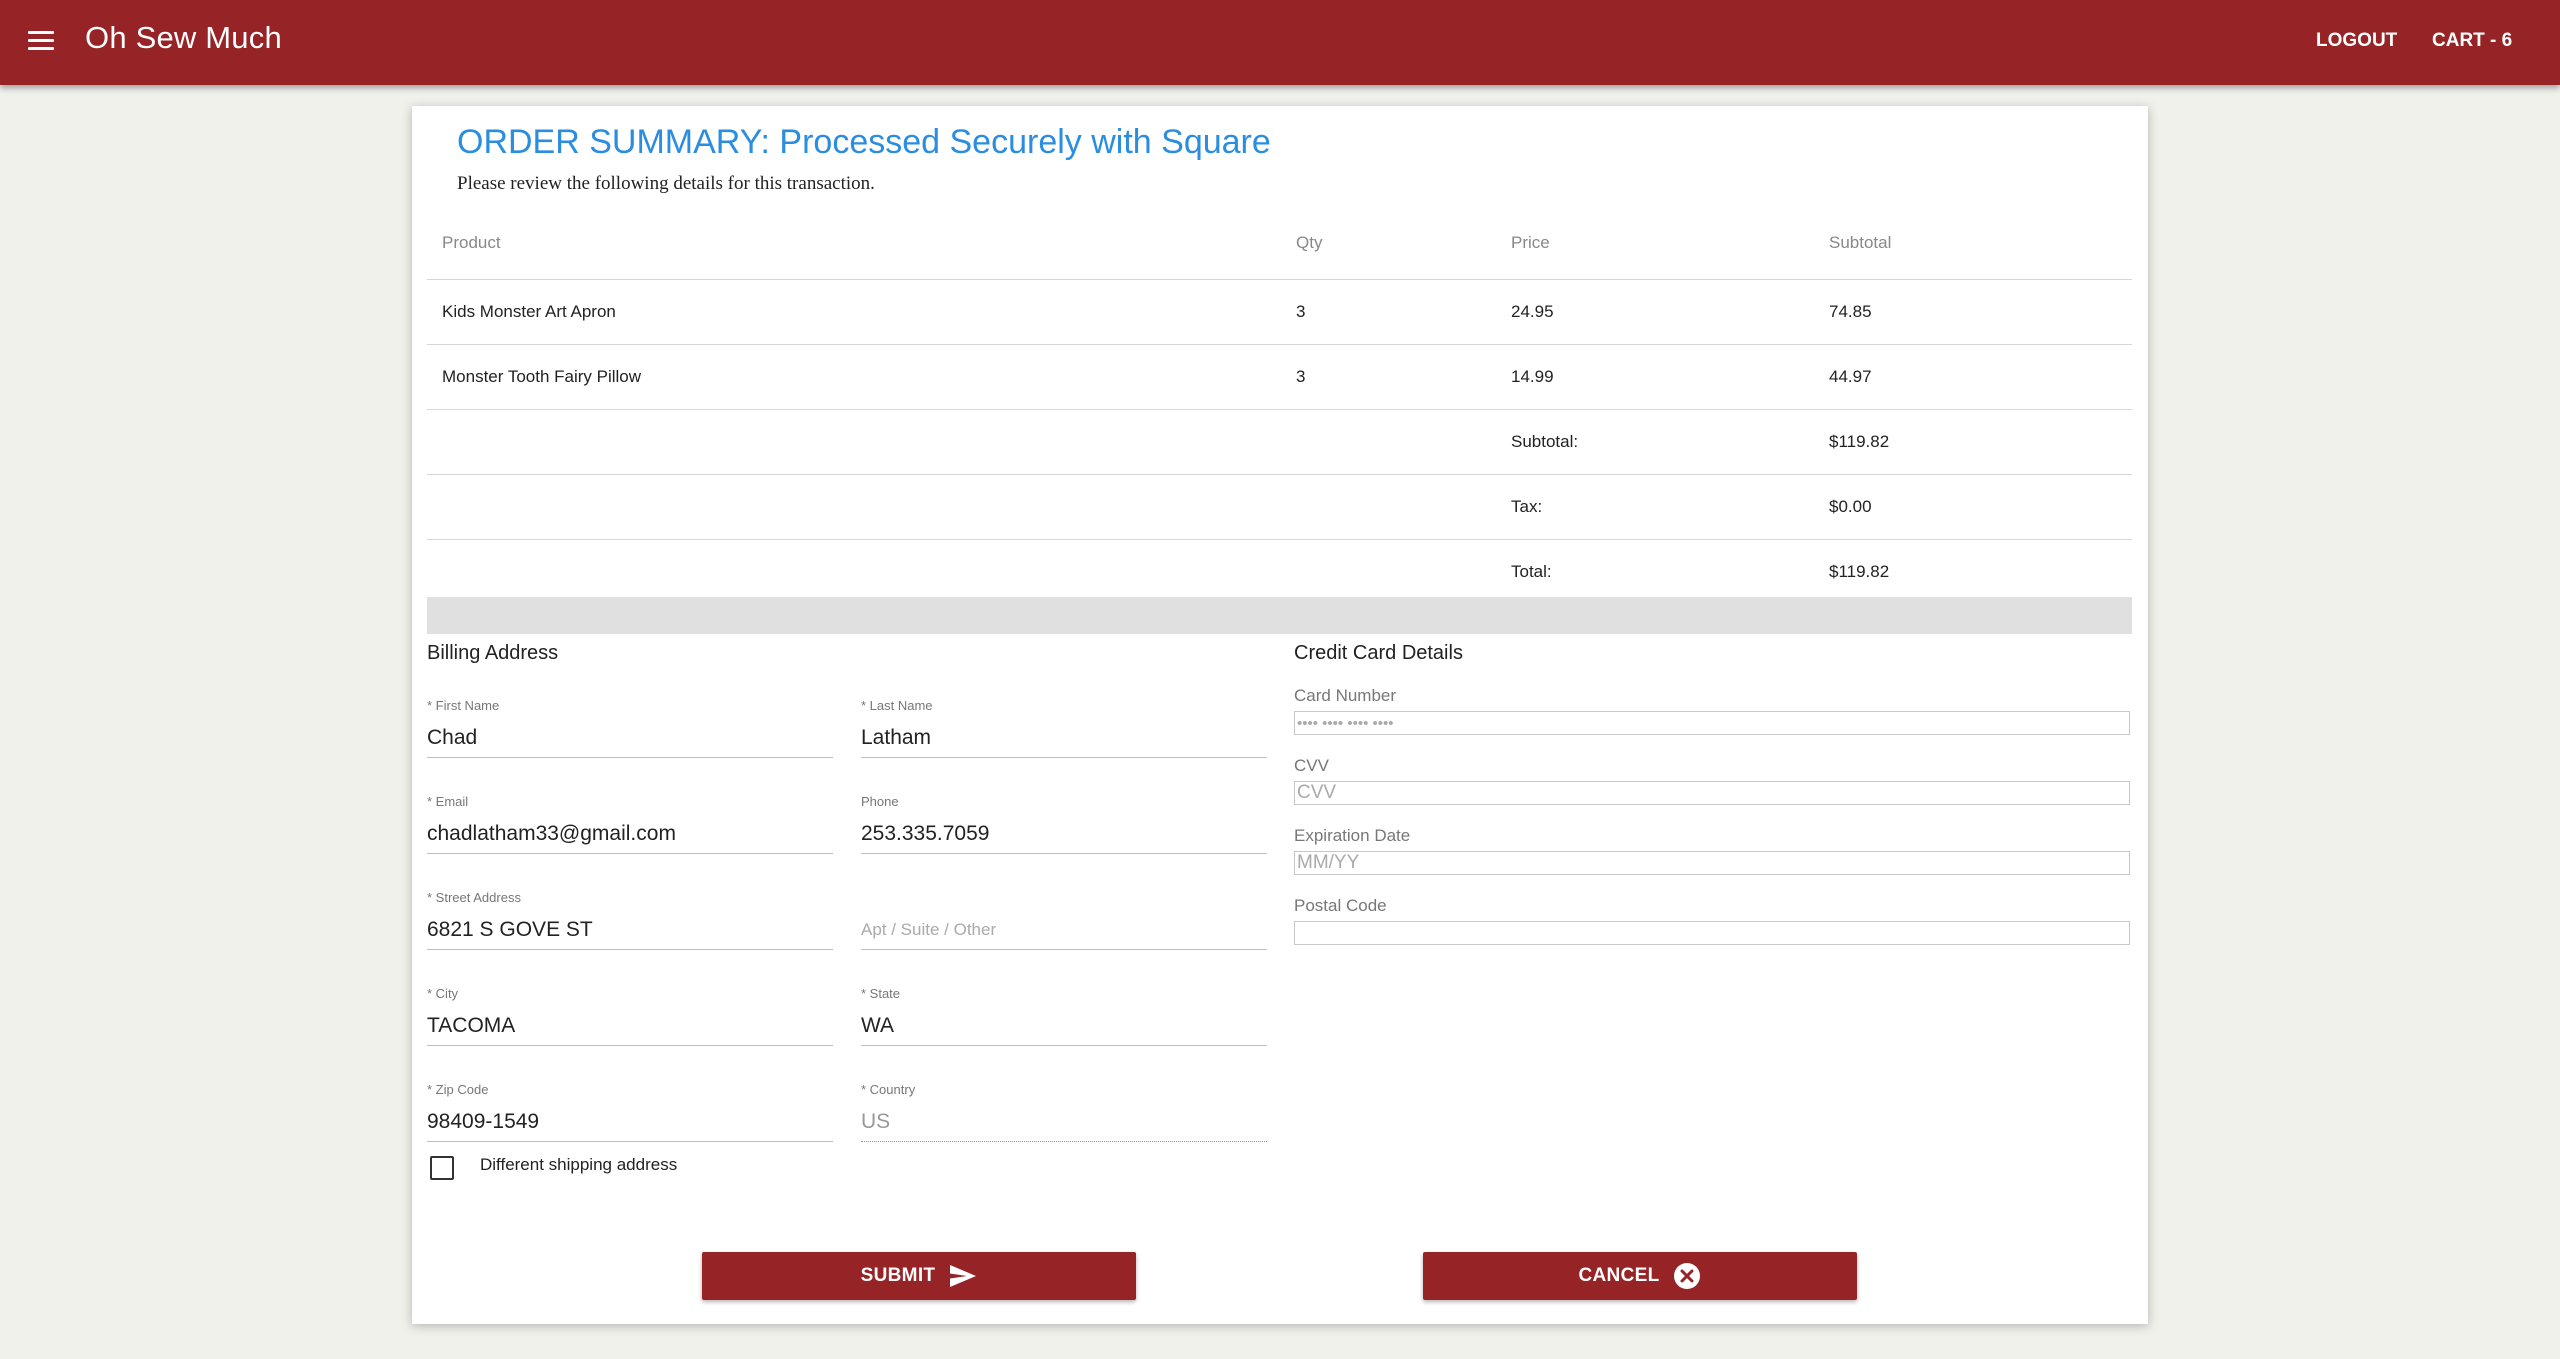 This screenshot has height=1359, width=2560. What do you see at coordinates (888, 1089) in the screenshot?
I see `country-label: * Country` at bounding box center [888, 1089].